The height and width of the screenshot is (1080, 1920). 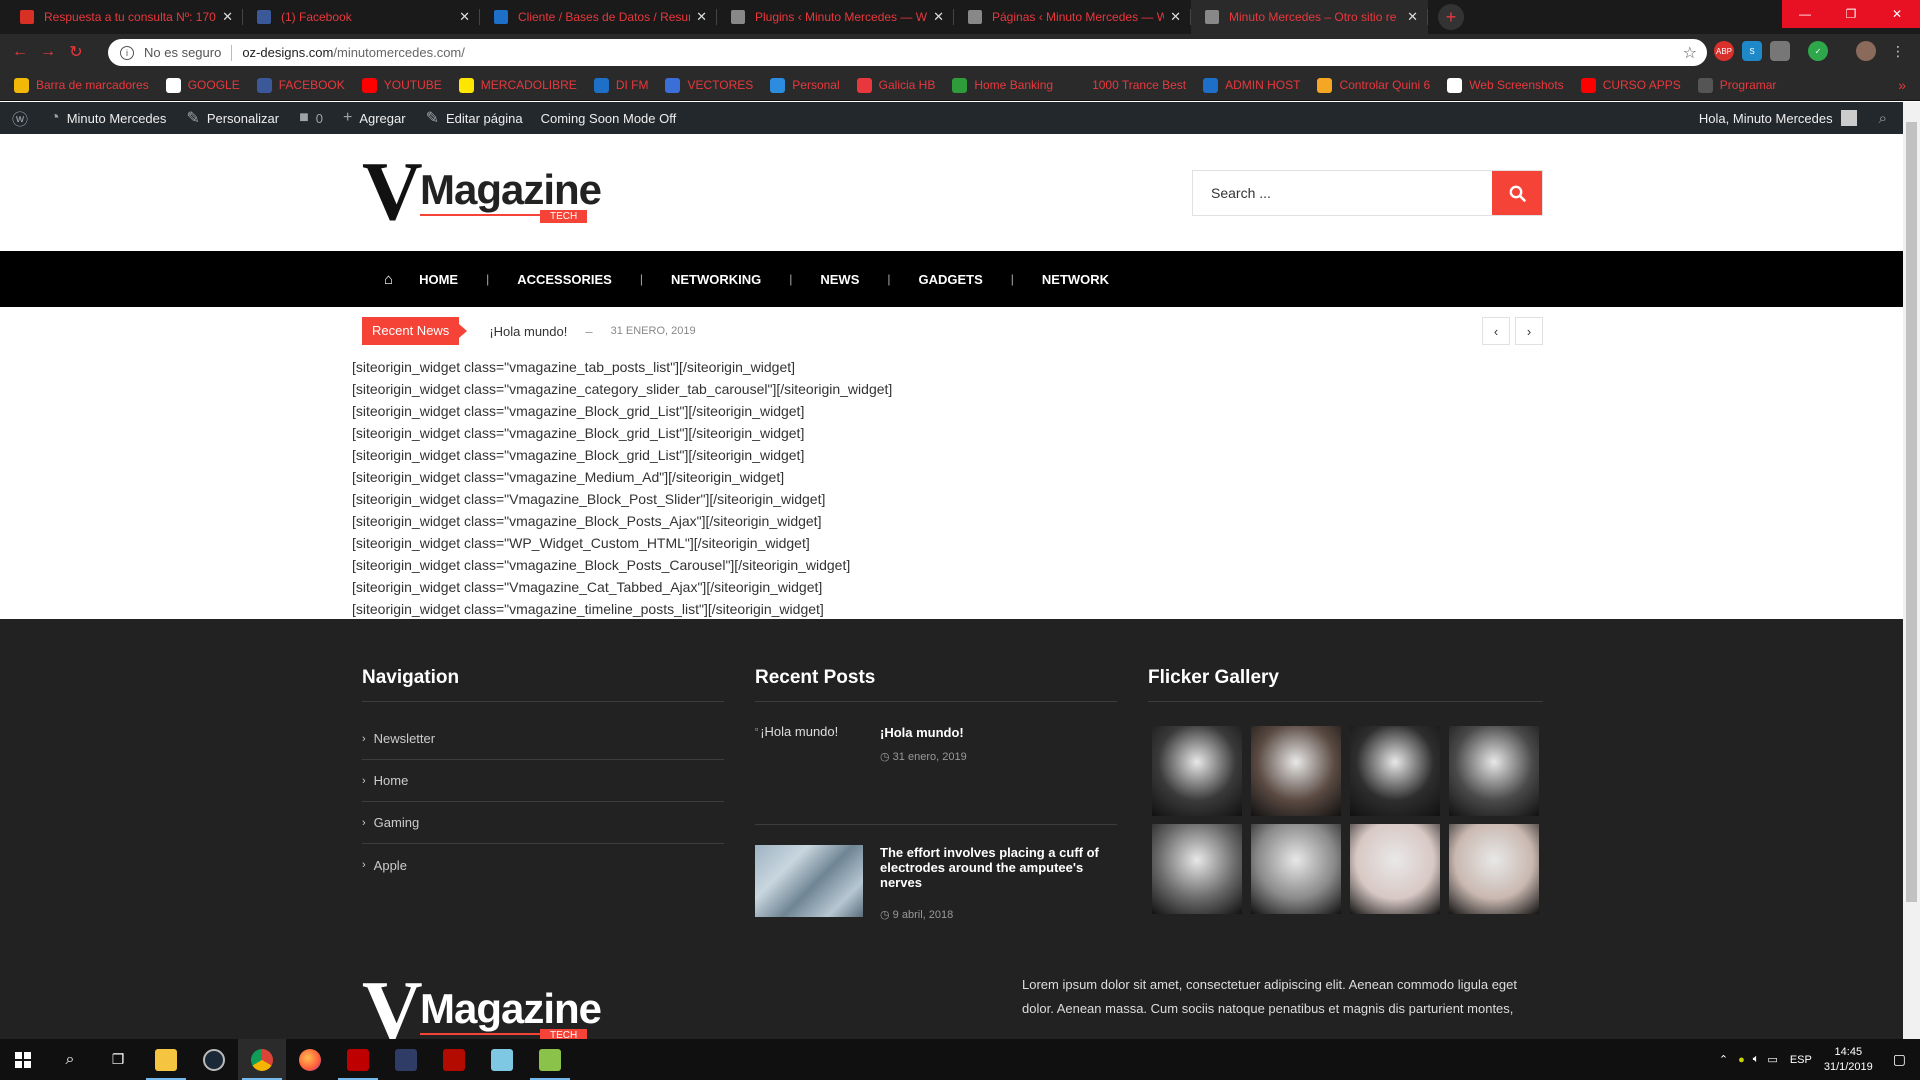 I want to click on check-extension-icon: ✓, so click(x=1818, y=51).